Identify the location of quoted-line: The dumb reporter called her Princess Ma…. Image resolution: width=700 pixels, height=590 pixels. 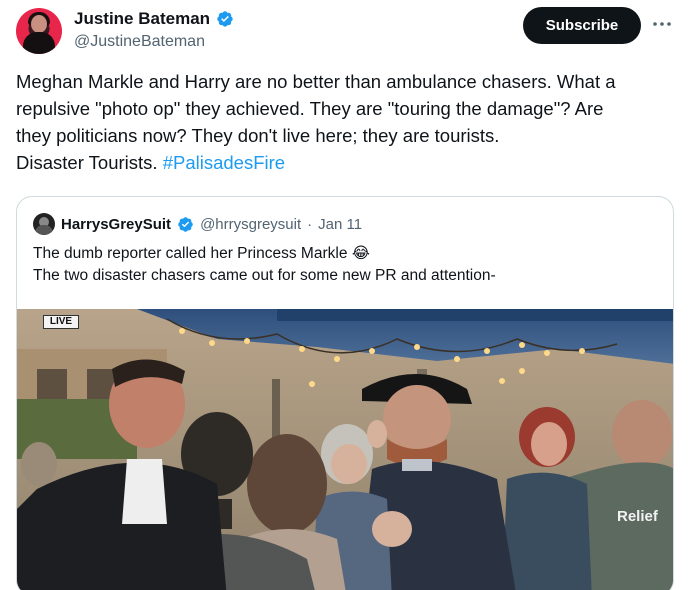
(201, 253).